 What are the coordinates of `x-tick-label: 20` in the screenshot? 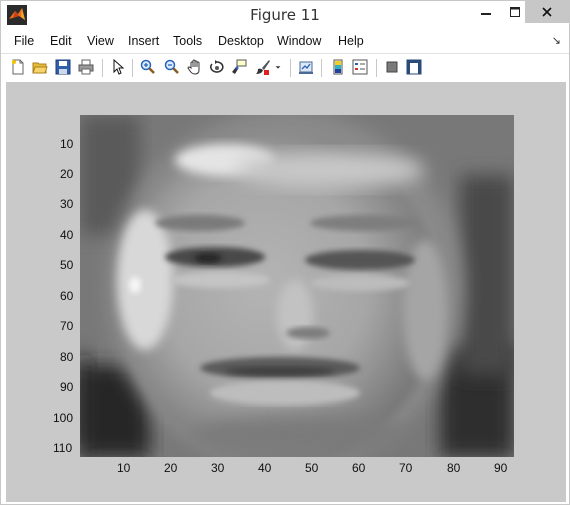 It's located at (171, 468).